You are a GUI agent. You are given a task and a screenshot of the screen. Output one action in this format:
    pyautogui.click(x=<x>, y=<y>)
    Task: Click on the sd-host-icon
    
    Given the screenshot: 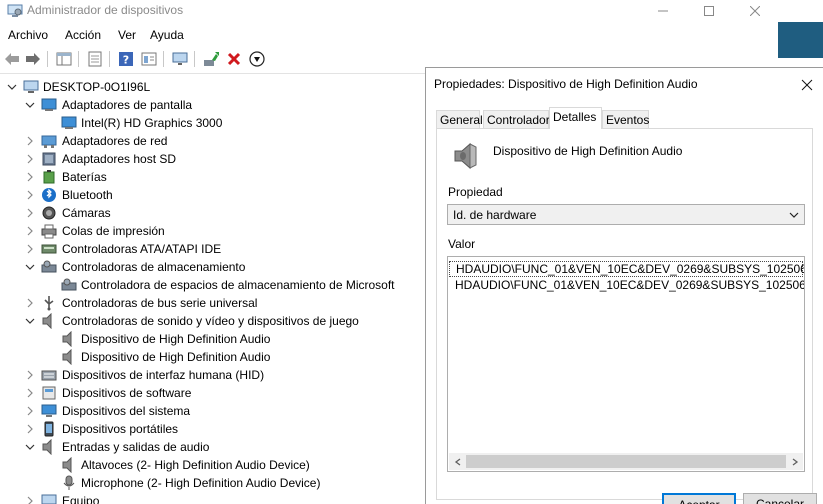 What is the action you would take?
    pyautogui.click(x=49, y=159)
    